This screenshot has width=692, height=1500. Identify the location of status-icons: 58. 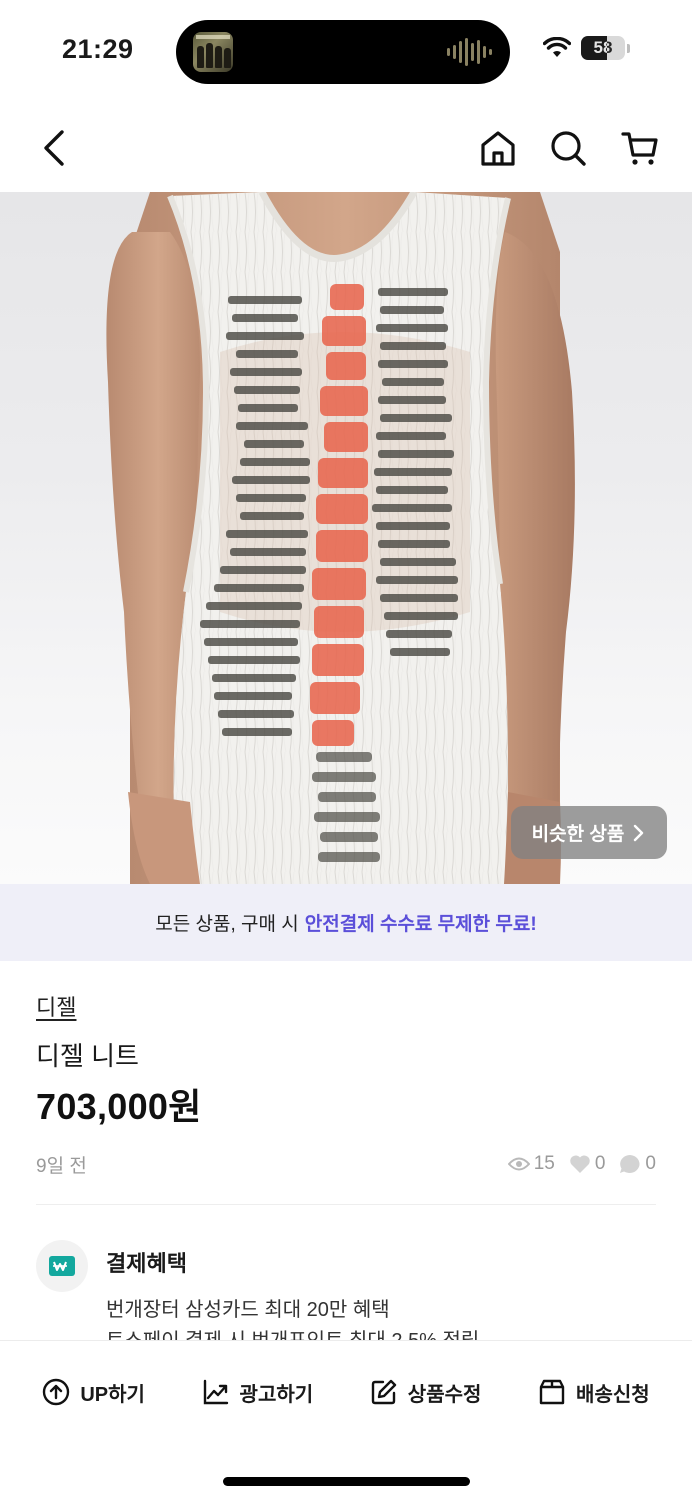
(586, 48).